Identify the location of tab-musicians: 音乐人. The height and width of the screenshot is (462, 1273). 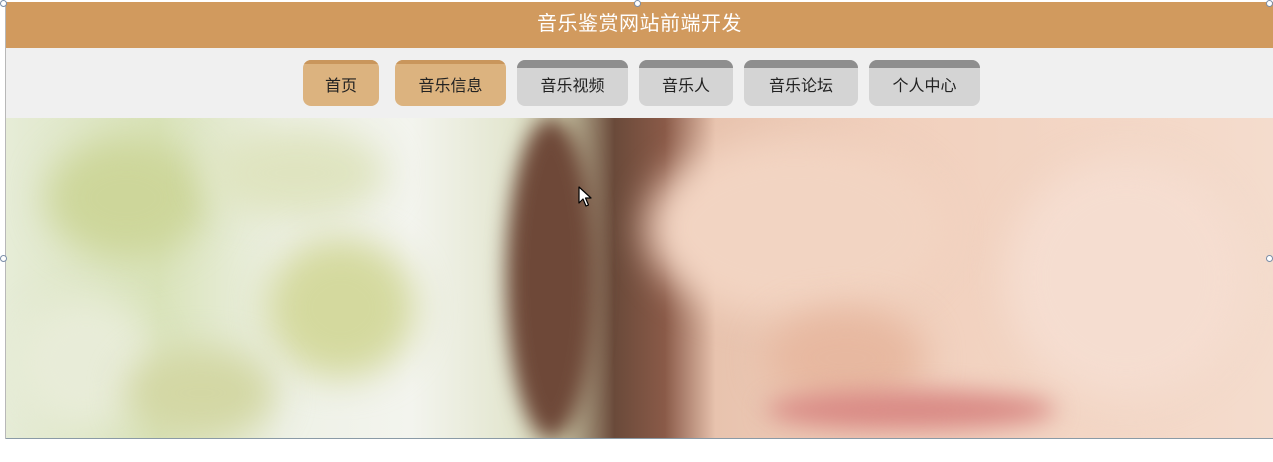
(686, 83).